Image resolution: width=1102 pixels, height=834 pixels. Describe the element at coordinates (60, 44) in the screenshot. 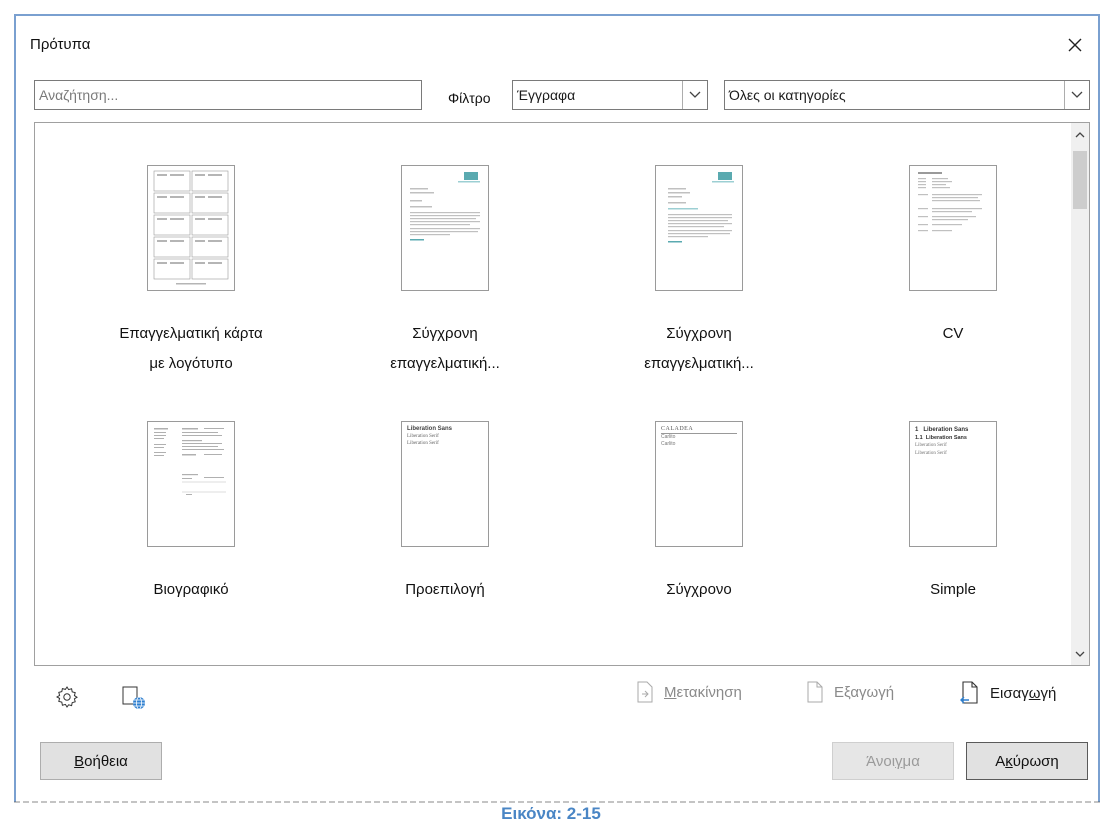

I see `dialog-title: Πρότυπα` at that location.